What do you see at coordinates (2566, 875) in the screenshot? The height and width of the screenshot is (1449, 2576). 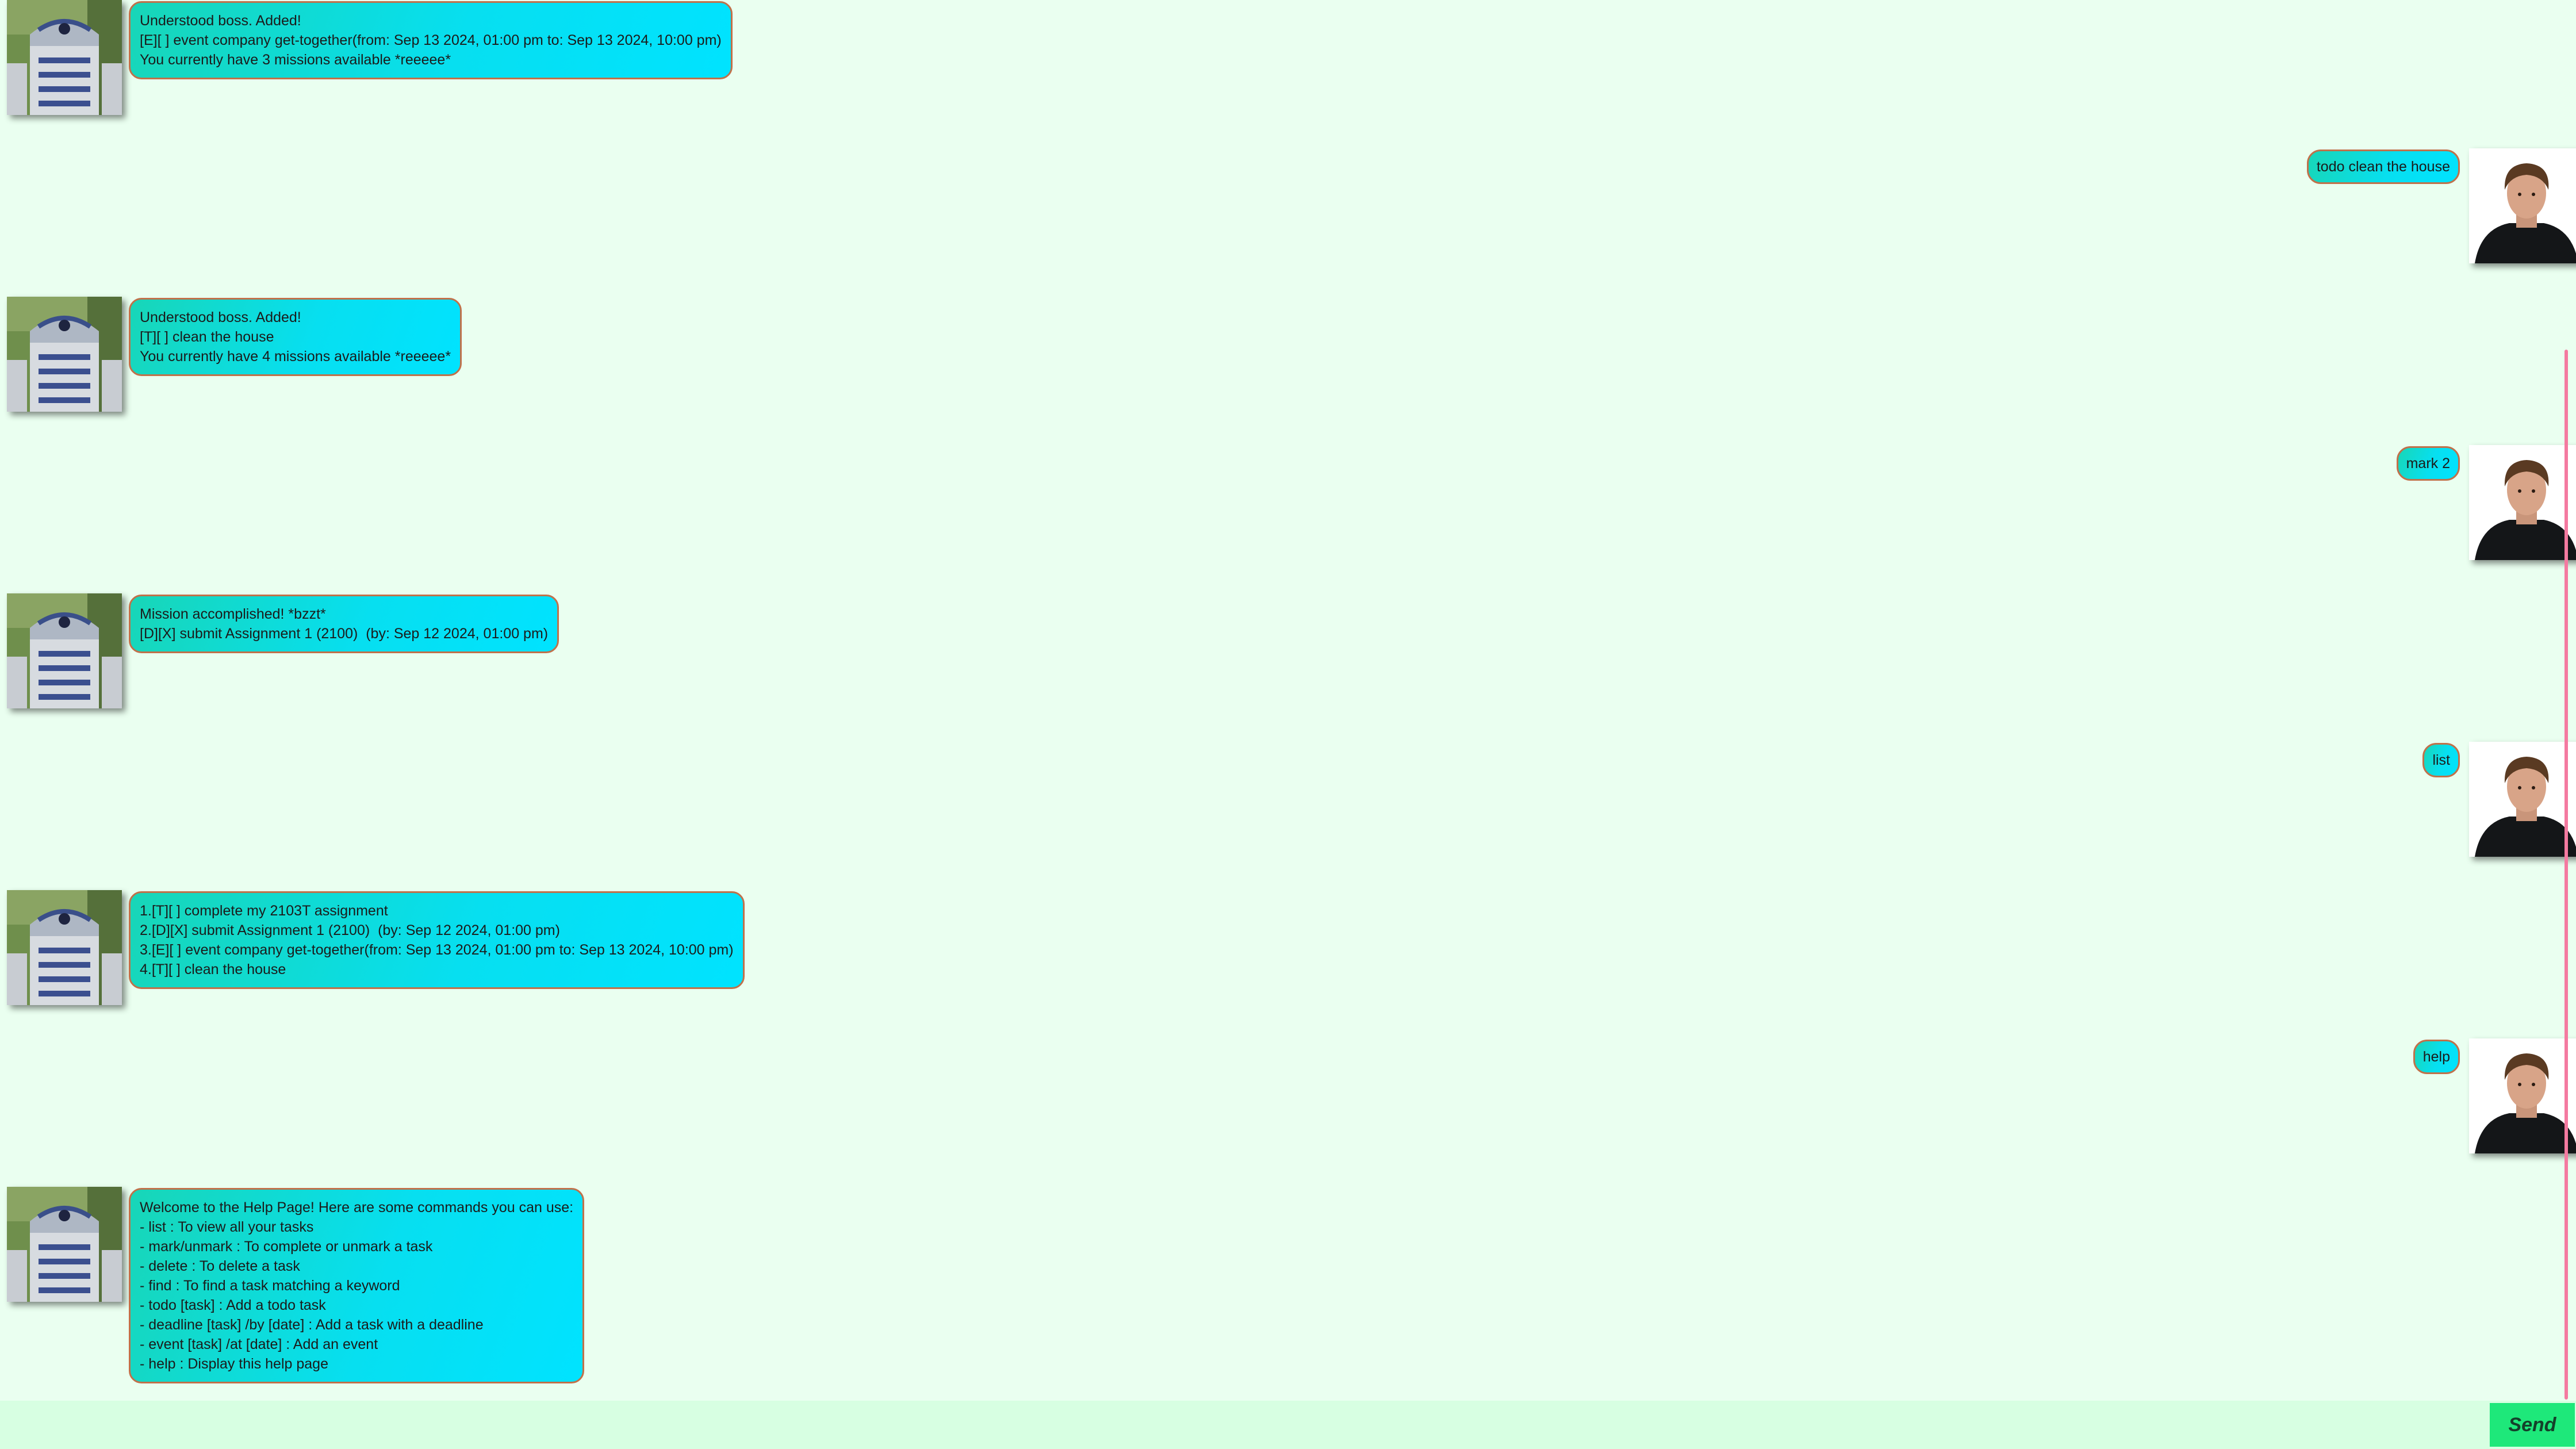 I see `scrollbar-thumb` at bounding box center [2566, 875].